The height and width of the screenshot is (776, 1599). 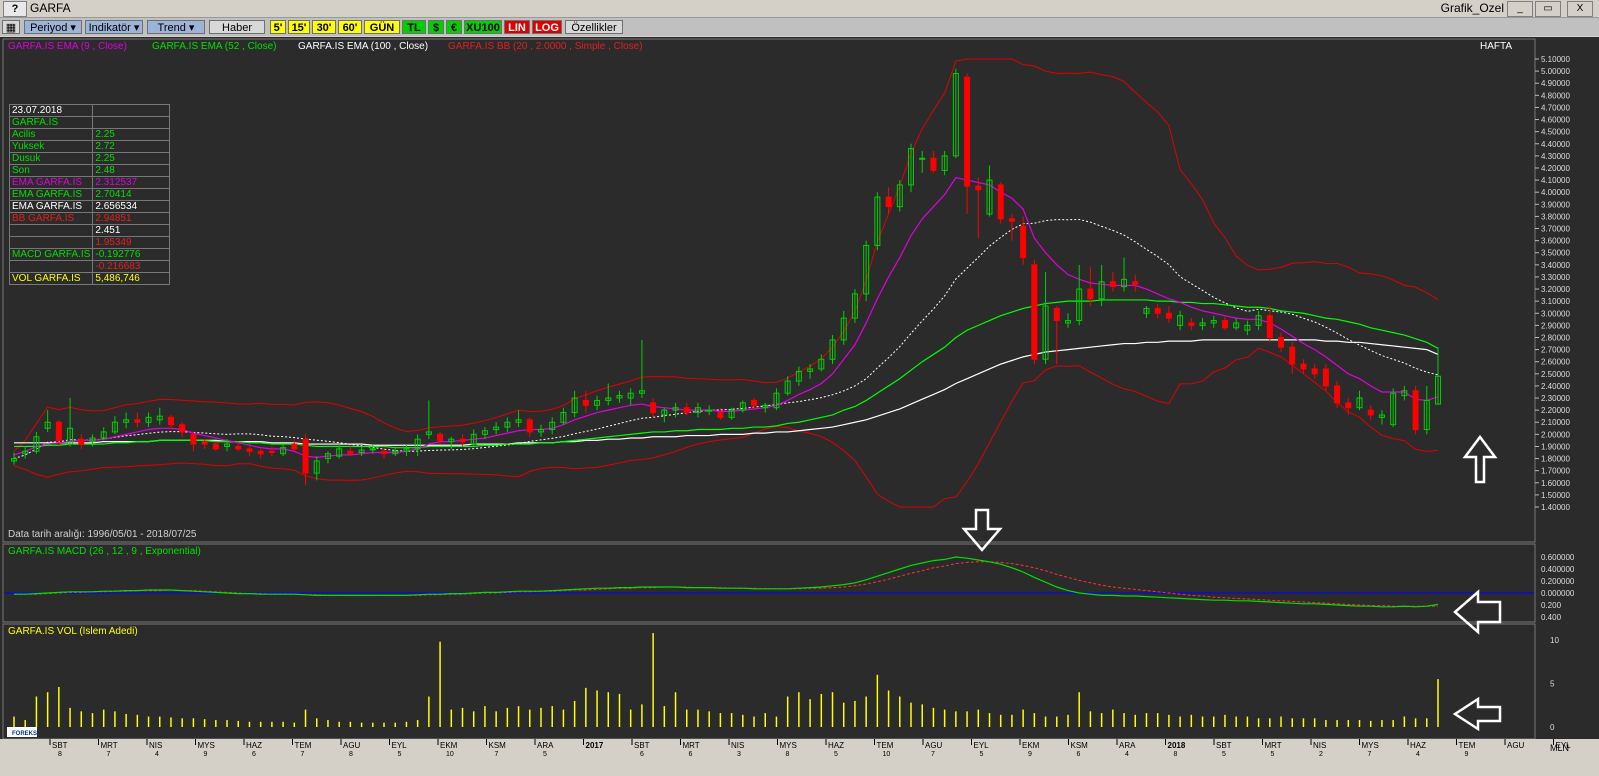 What do you see at coordinates (131, 230) in the screenshot?
I see `info-value: 2.451` at bounding box center [131, 230].